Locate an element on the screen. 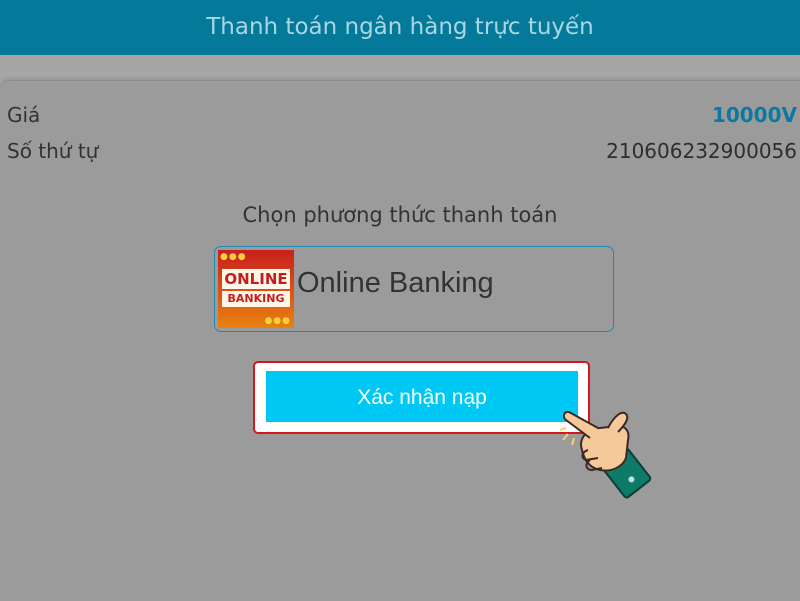  pointing-hand-icon is located at coordinates (606, 454).